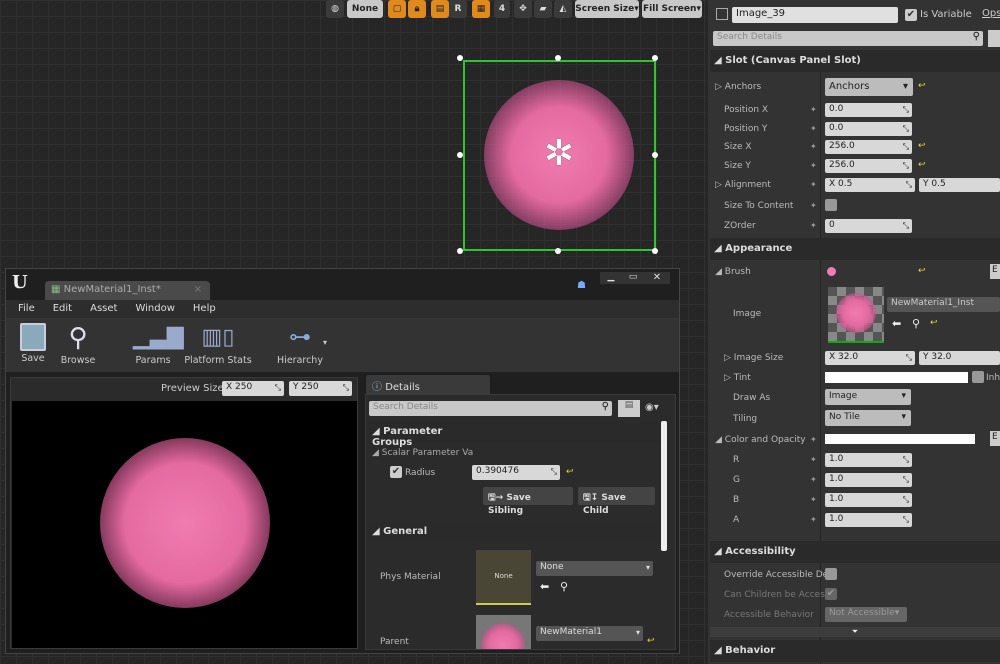  I want to click on image-thumbnail, so click(856, 315).